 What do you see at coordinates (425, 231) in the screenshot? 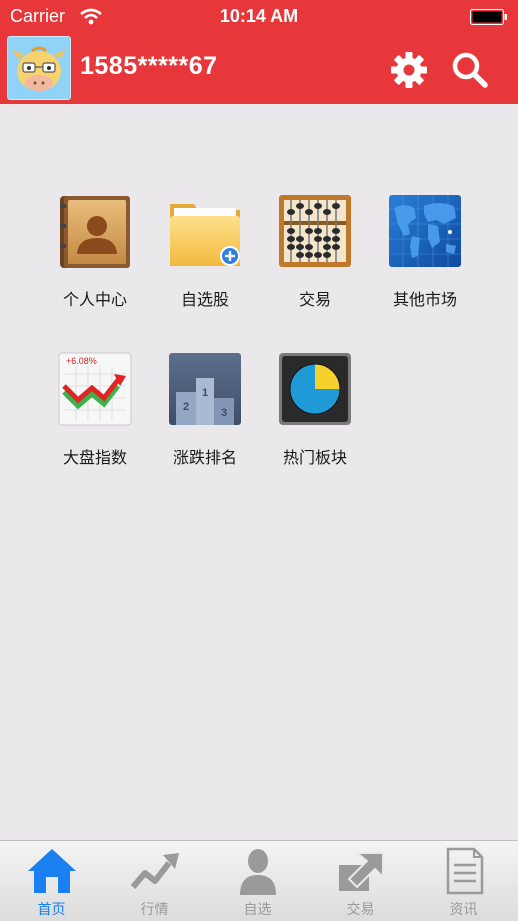
I see `world-map-icon` at bounding box center [425, 231].